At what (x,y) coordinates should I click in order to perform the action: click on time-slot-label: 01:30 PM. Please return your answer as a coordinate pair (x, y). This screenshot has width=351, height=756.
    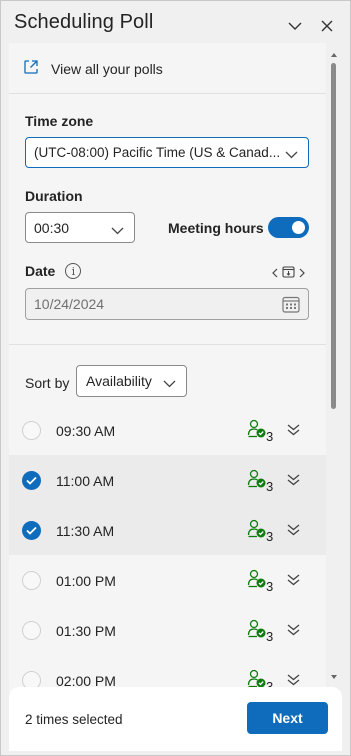
    Looking at the image, I should click on (86, 631).